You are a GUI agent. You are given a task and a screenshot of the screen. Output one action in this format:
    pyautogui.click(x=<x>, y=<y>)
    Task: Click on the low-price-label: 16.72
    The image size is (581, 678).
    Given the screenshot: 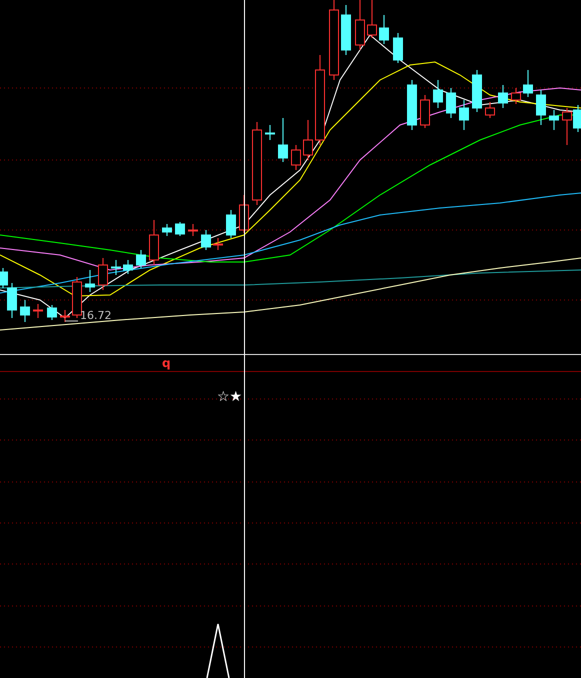 What is the action you would take?
    pyautogui.click(x=96, y=315)
    